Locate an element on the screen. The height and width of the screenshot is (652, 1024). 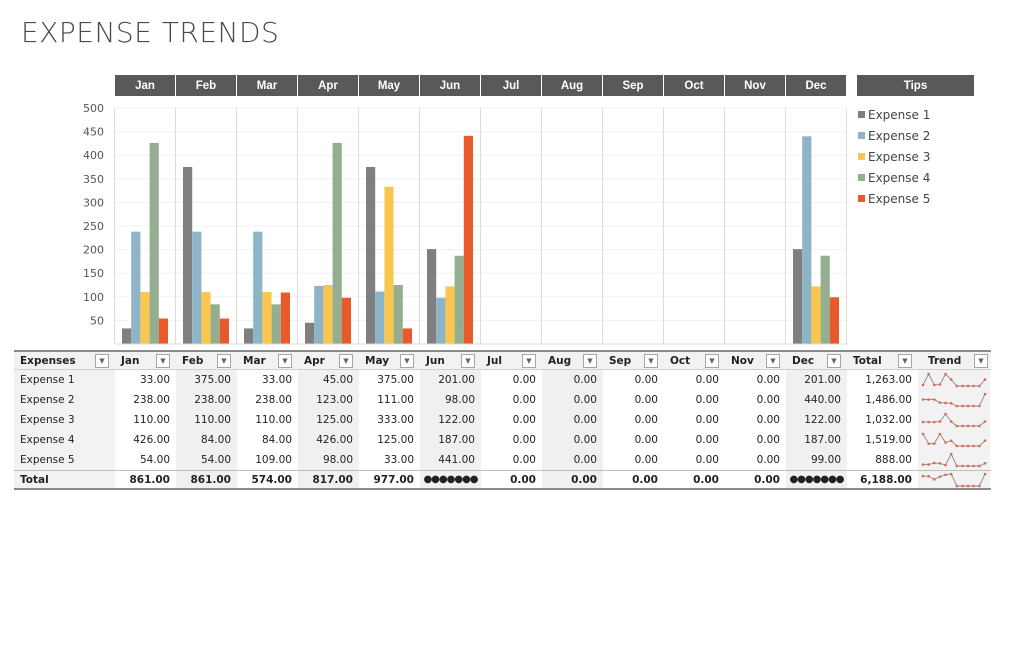
value-cell: 333.00 is located at coordinates (389, 420).